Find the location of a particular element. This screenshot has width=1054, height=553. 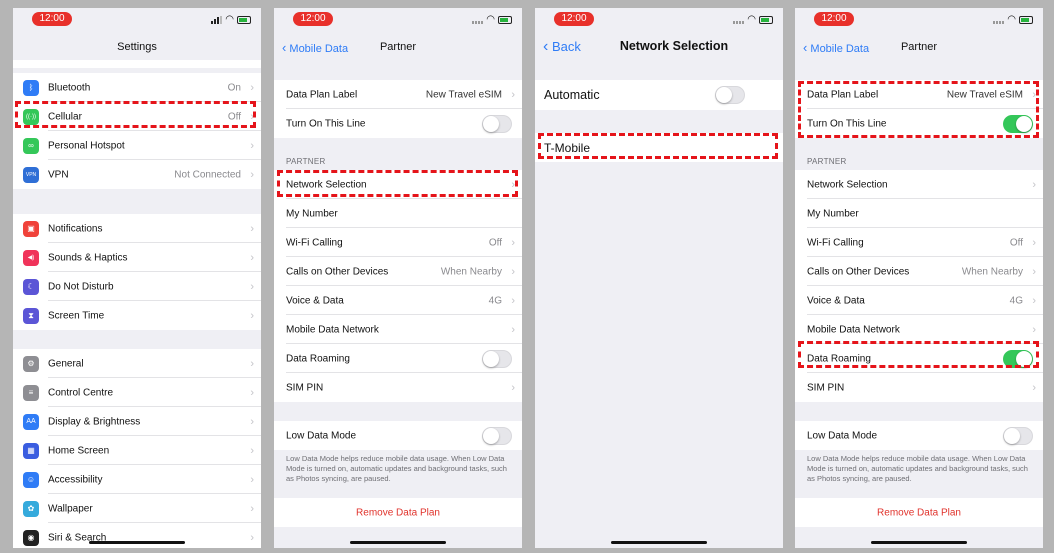

notifications-icon: ▣ is located at coordinates (31, 228).